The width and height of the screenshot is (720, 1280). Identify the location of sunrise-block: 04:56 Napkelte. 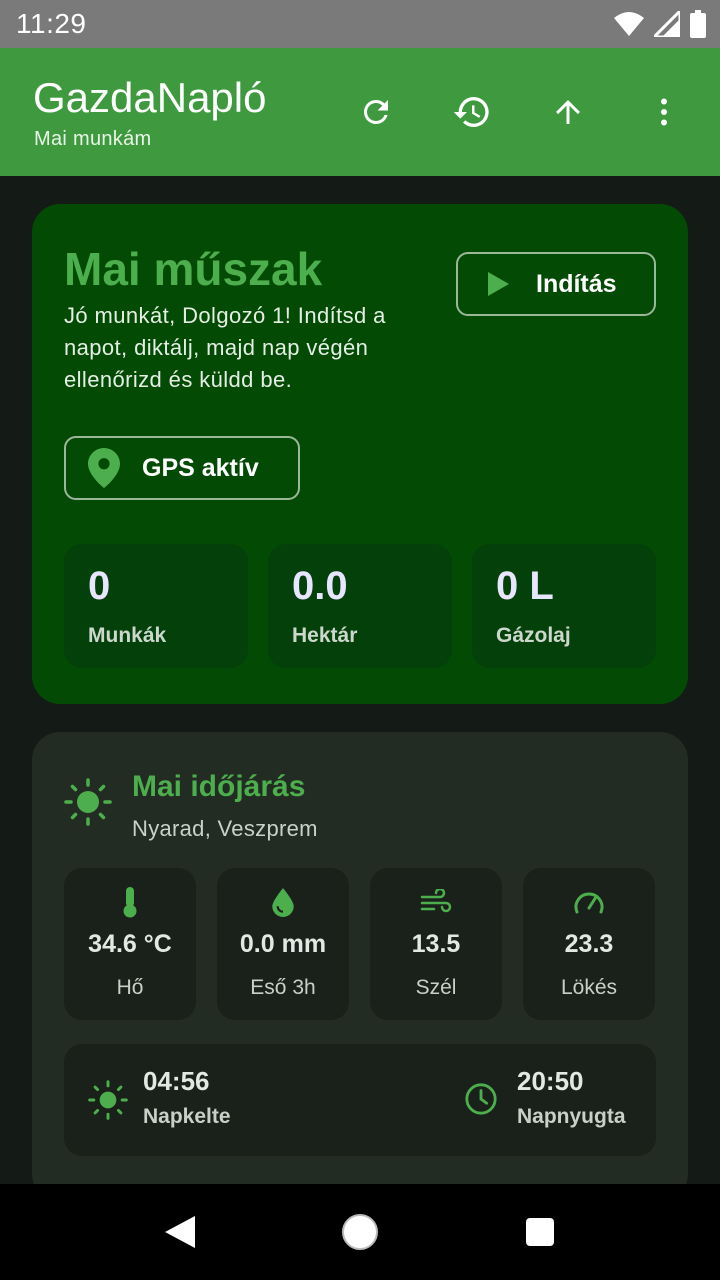
(187, 1097).